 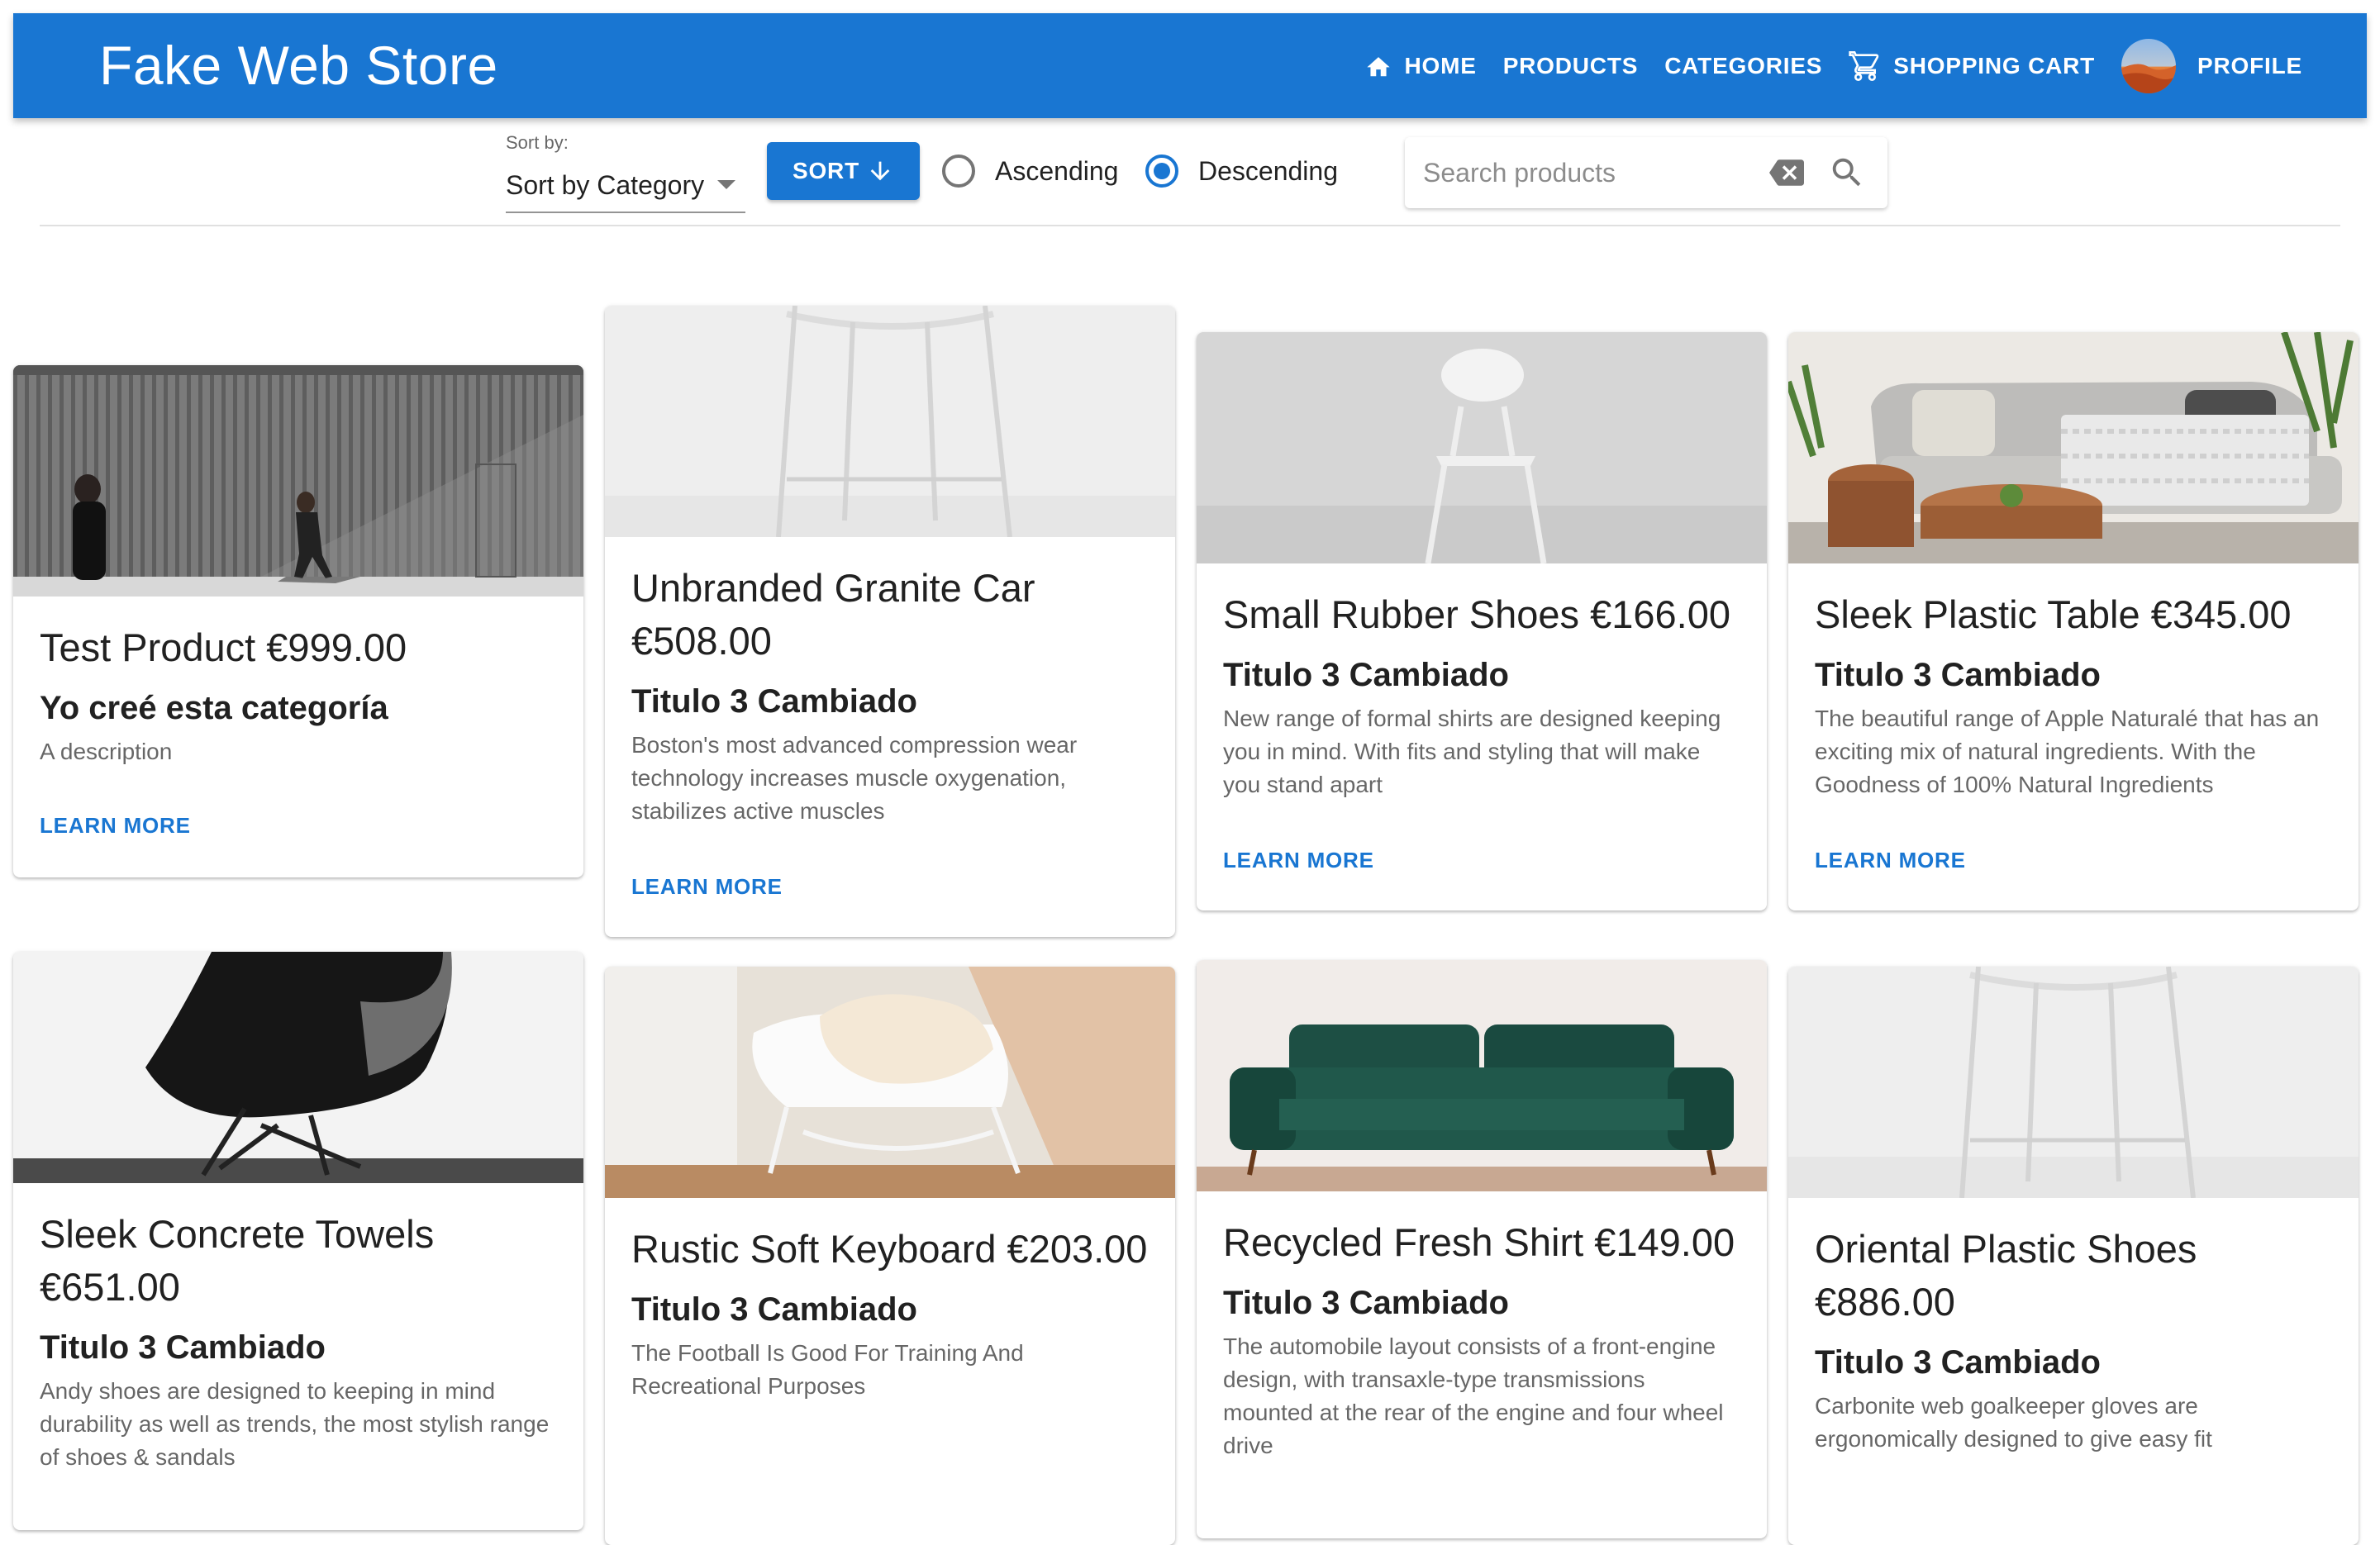 I want to click on ascending-radio: Ascending, so click(x=1030, y=171).